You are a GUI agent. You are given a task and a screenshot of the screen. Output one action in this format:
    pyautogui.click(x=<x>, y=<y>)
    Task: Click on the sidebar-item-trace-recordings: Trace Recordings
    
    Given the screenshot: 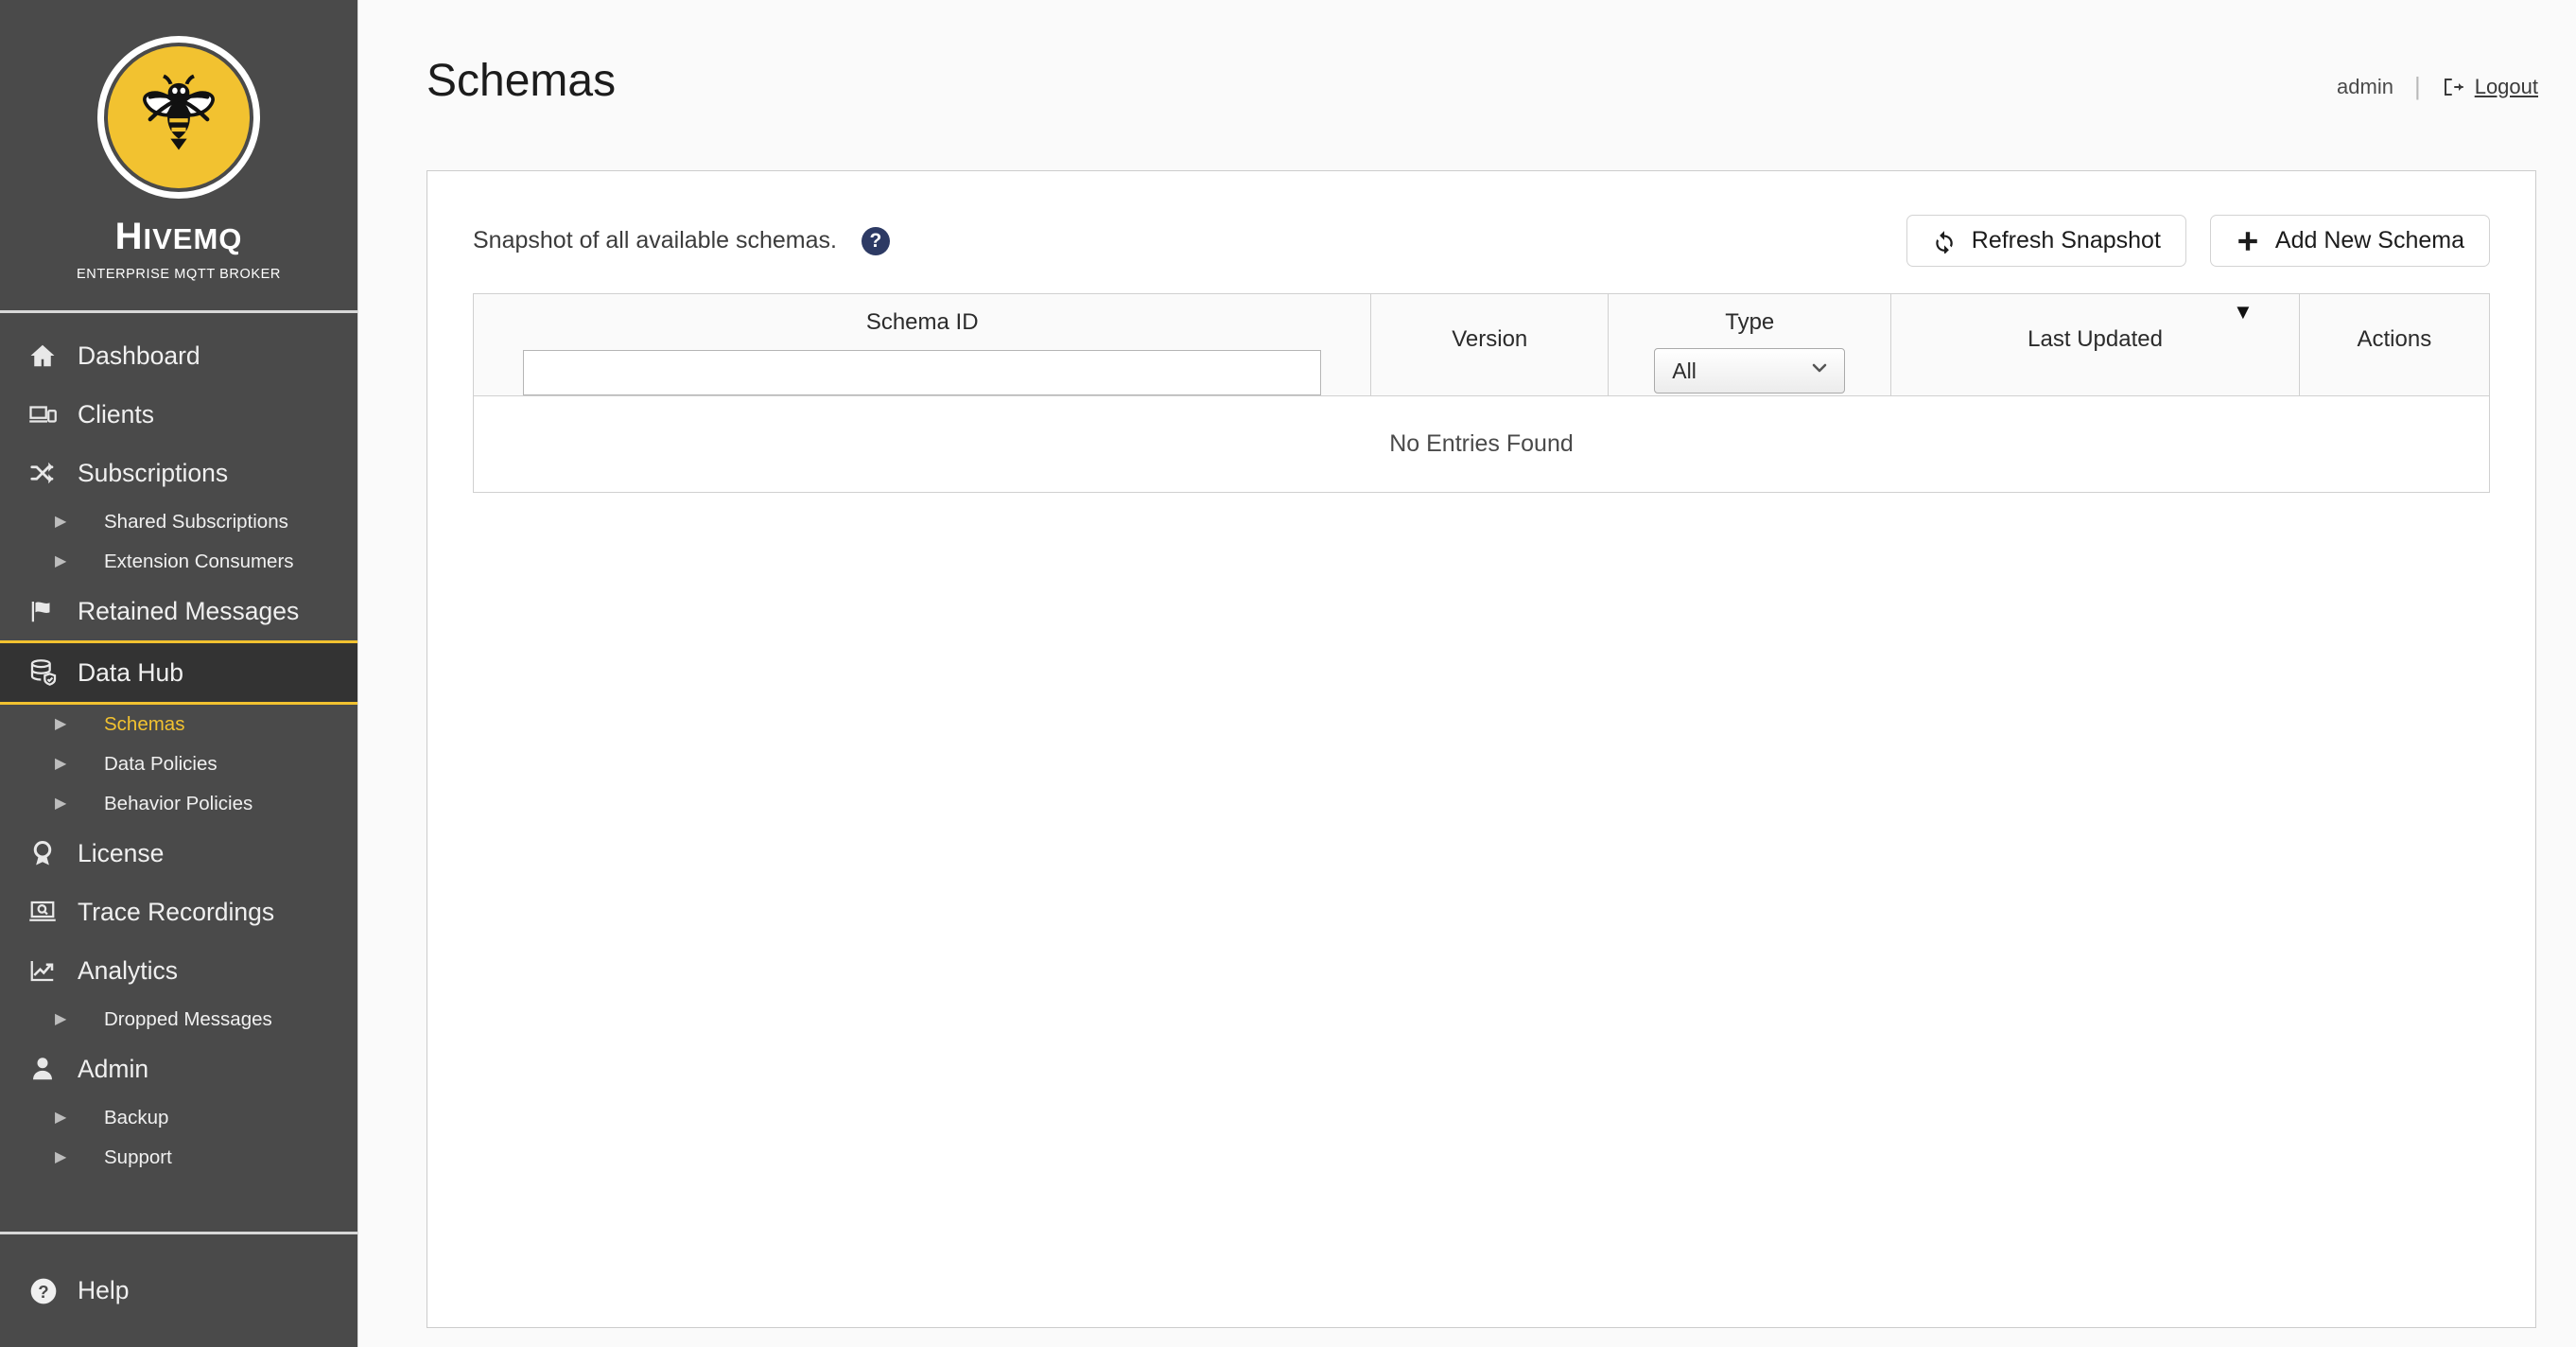 What is the action you would take?
    pyautogui.click(x=178, y=912)
    